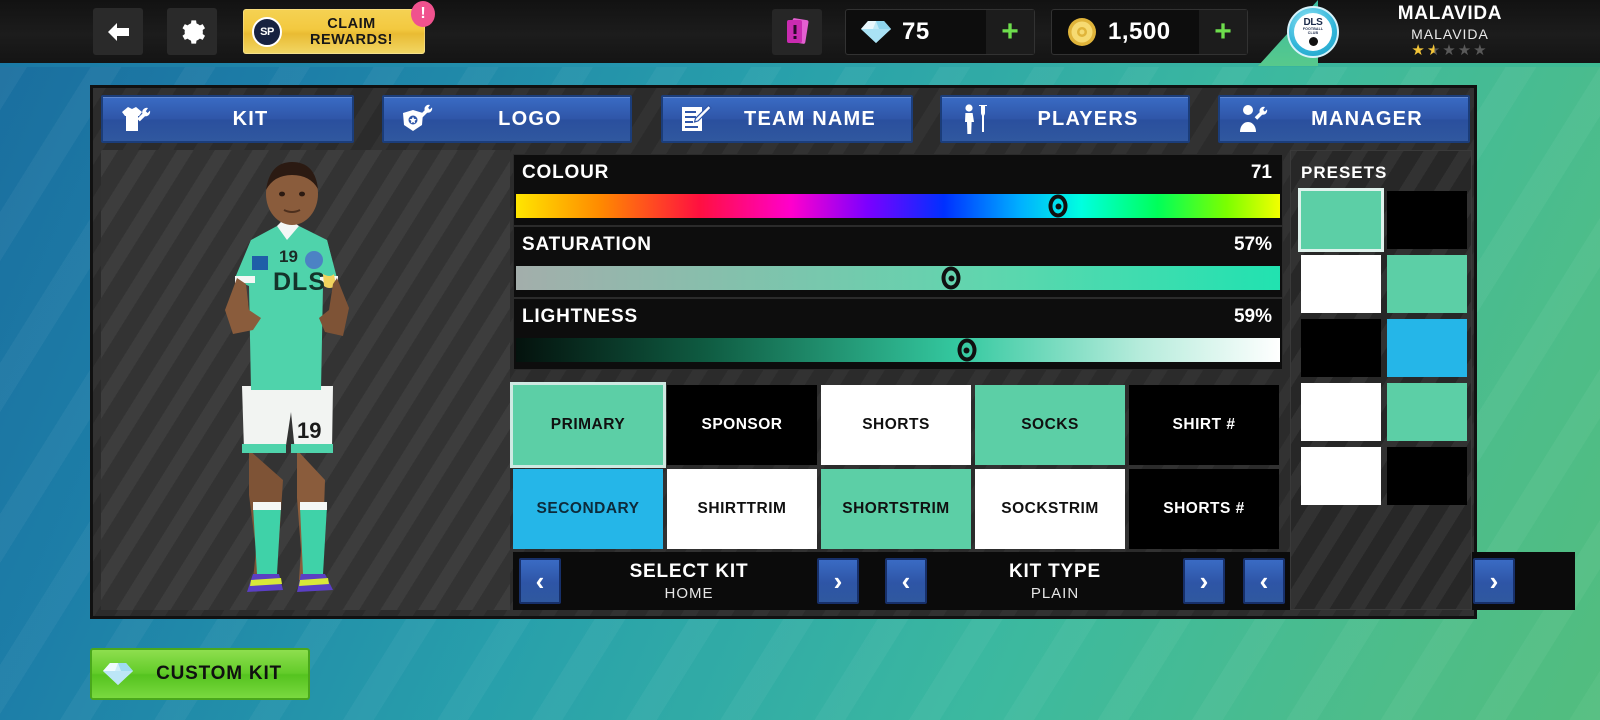  What do you see at coordinates (1253, 119) in the screenshot?
I see `manager-wrench-icon` at bounding box center [1253, 119].